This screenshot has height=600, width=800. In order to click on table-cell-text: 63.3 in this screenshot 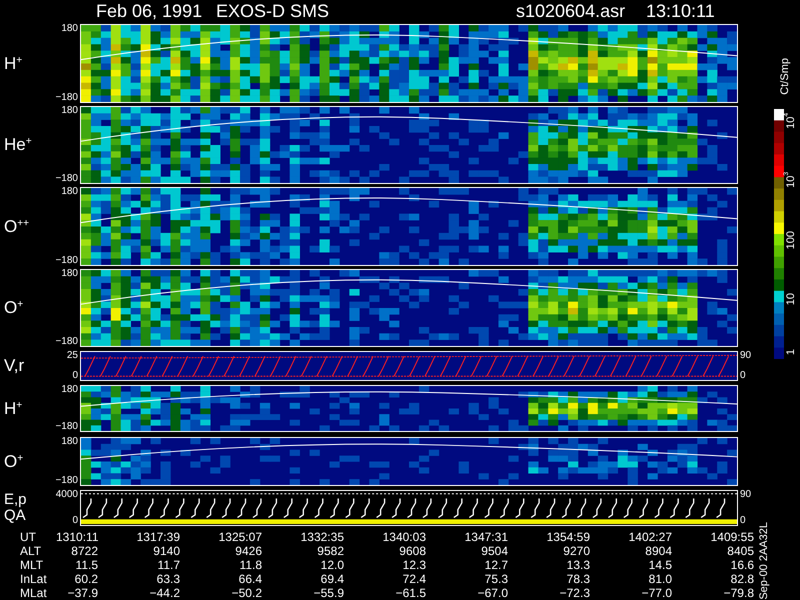, I will do `click(168, 579)`.